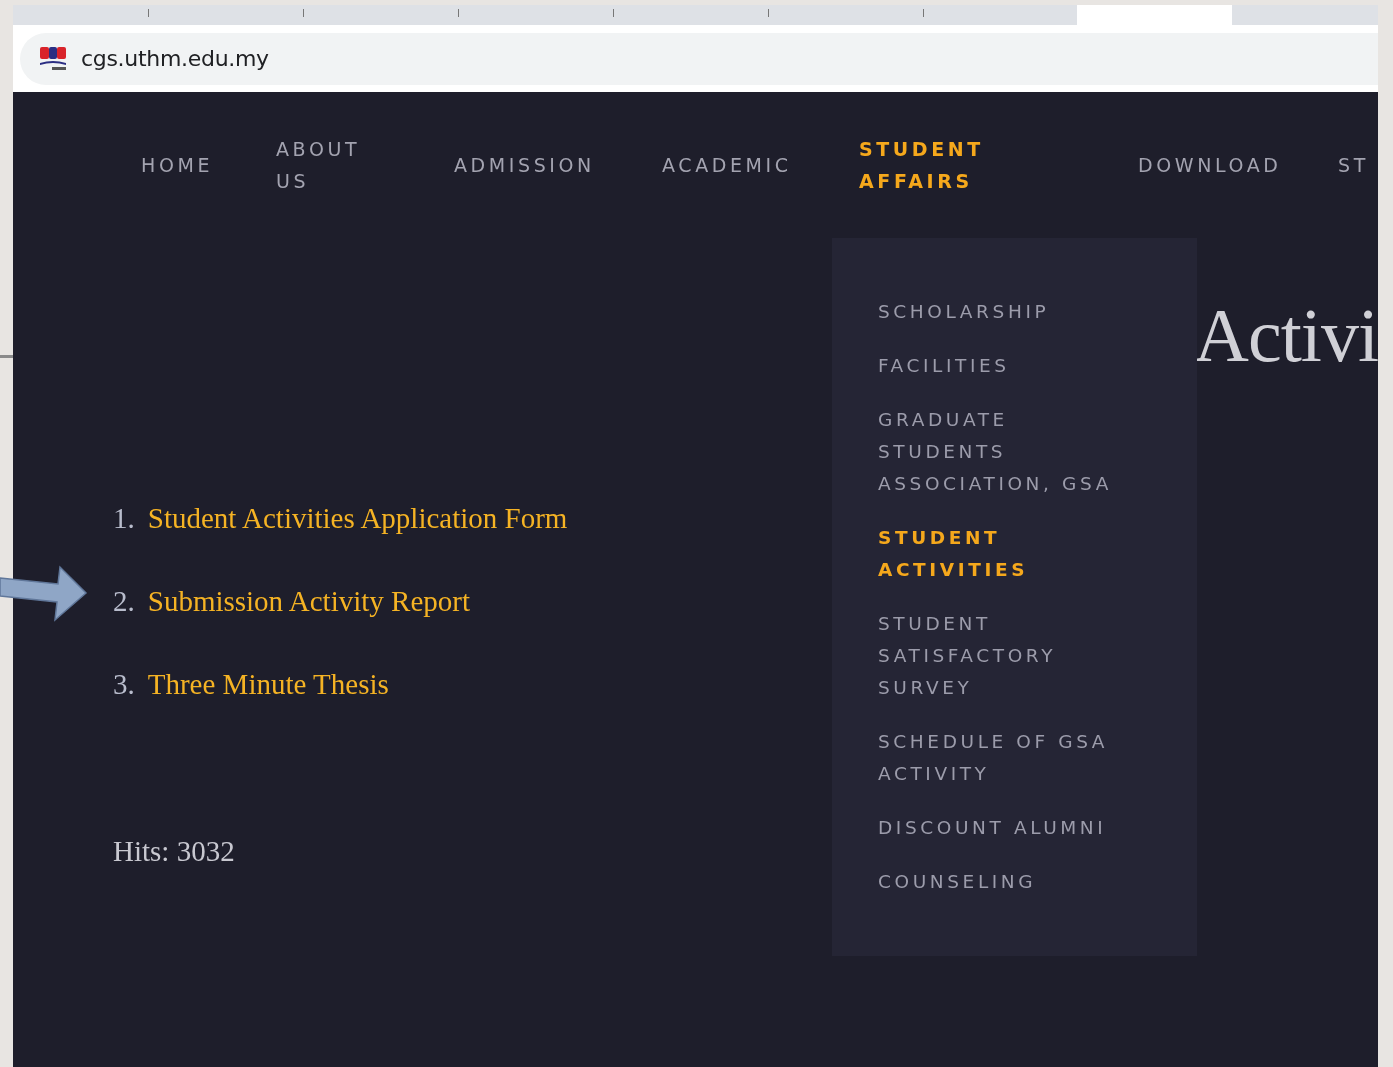  What do you see at coordinates (1005, 882) in the screenshot?
I see `menu-item: COUNSELING` at bounding box center [1005, 882].